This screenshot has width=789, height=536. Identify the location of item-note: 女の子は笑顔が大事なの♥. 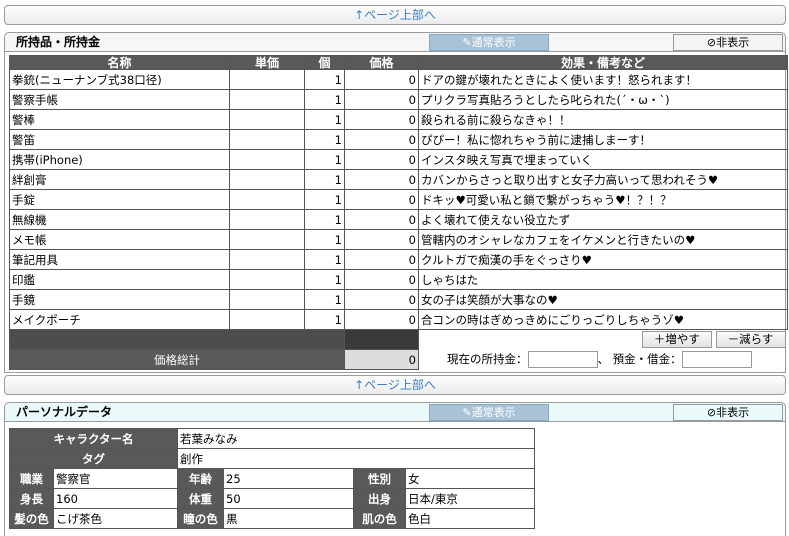
(603, 299).